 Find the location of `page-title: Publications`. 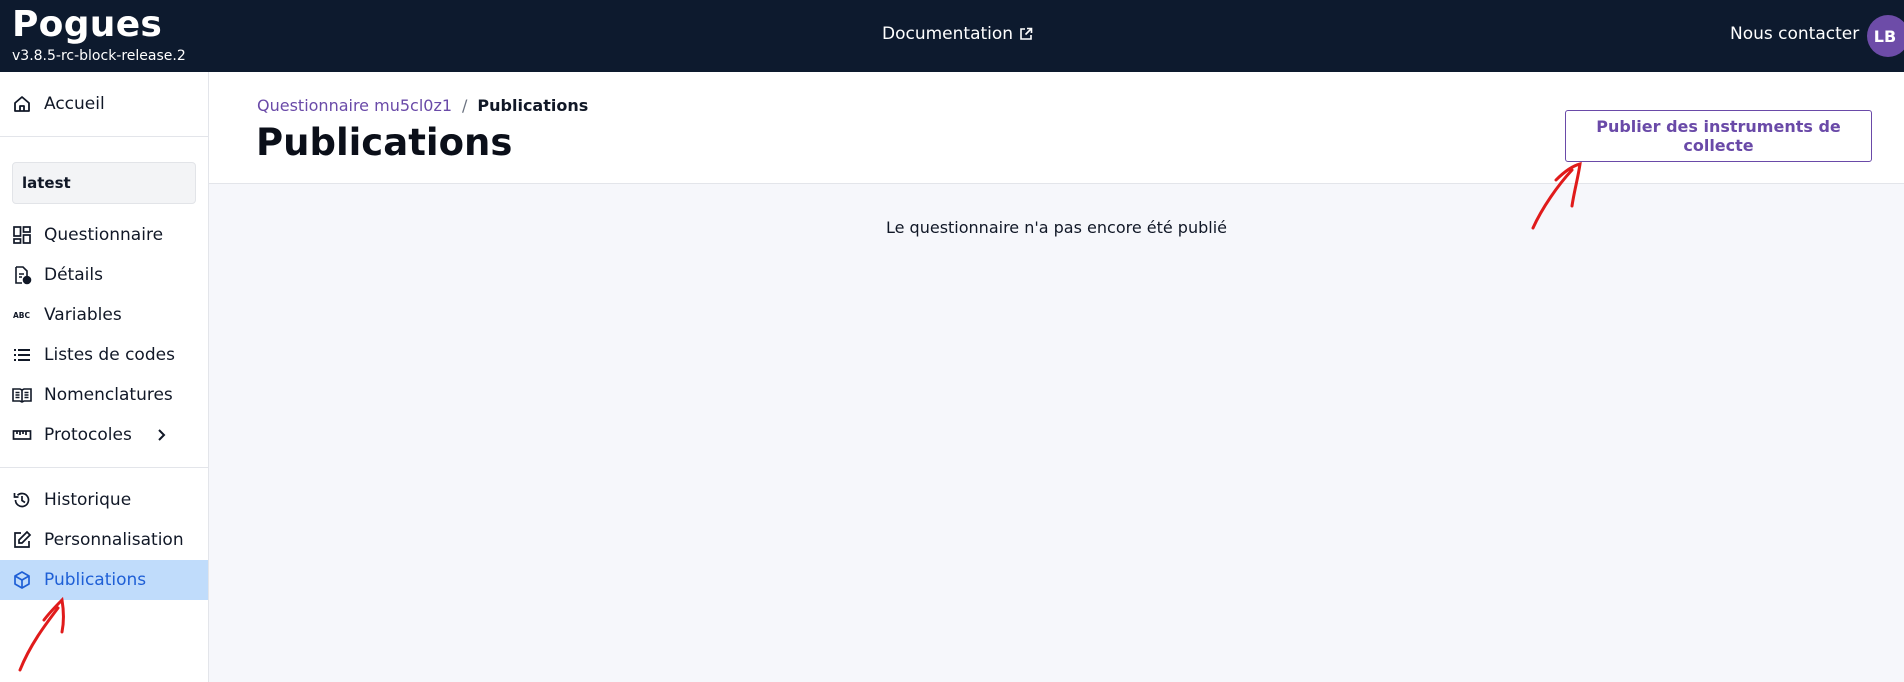

page-title: Publications is located at coordinates (384, 142).